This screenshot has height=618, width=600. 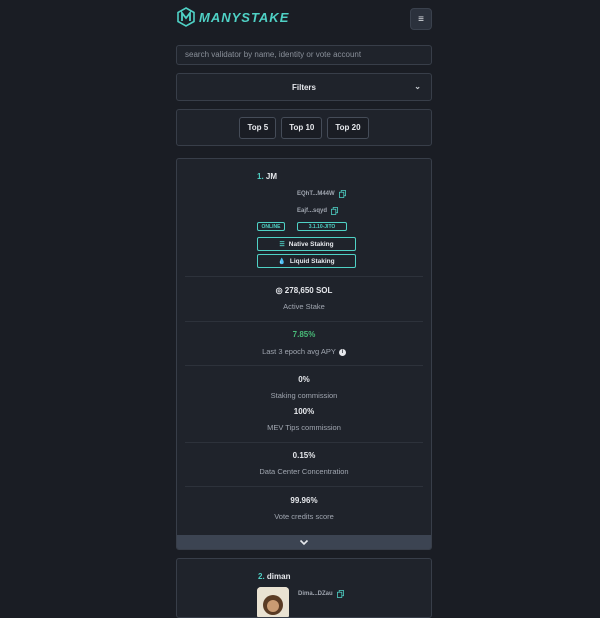 I want to click on header: MANYSTAKE ≡, so click(x=304, y=18).